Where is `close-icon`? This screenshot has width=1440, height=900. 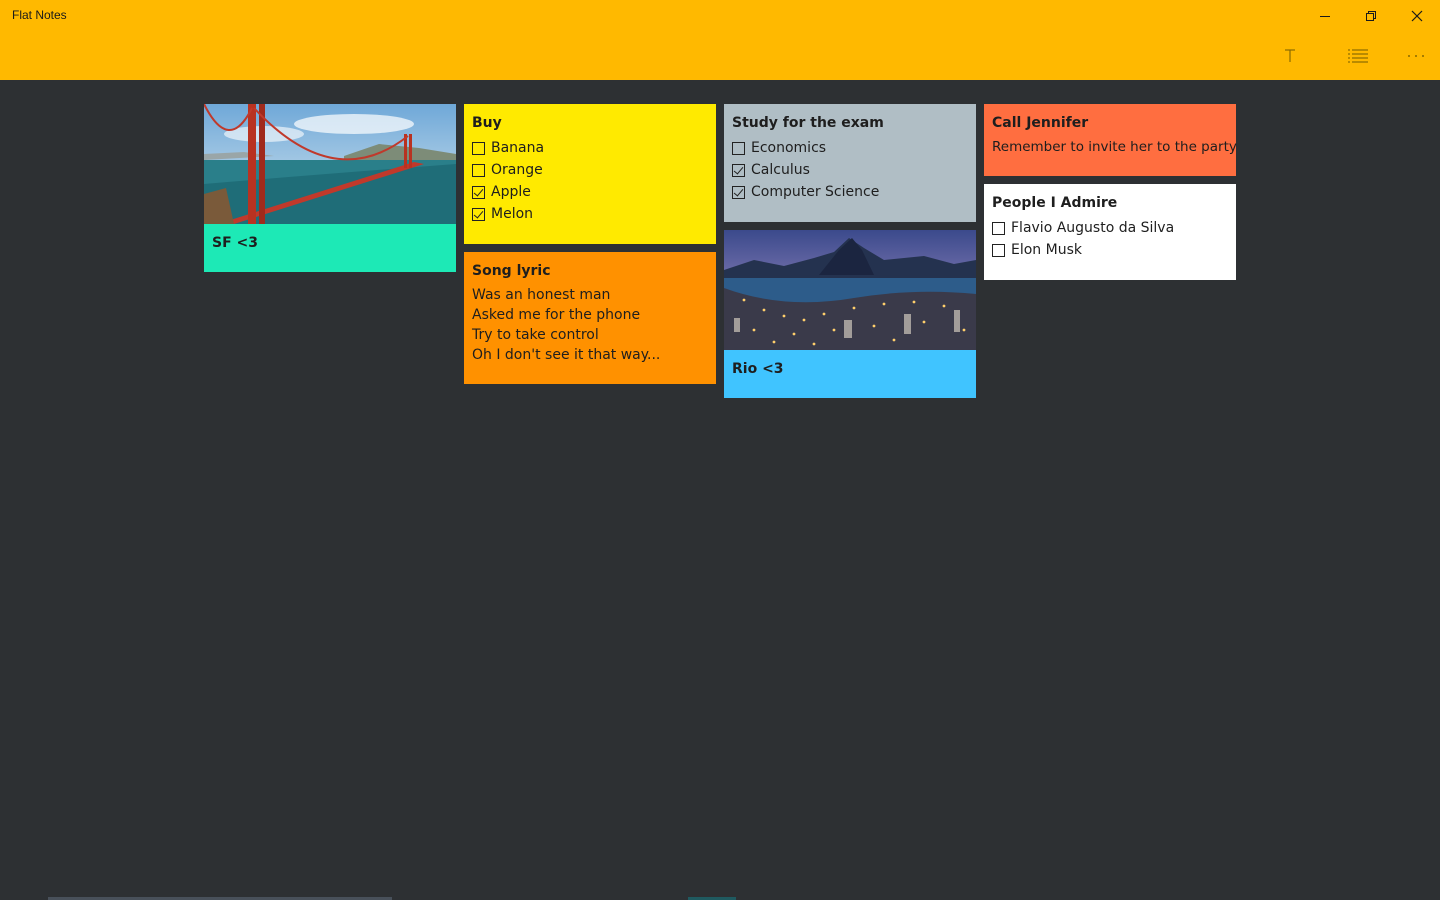
close-icon is located at coordinates (1417, 16).